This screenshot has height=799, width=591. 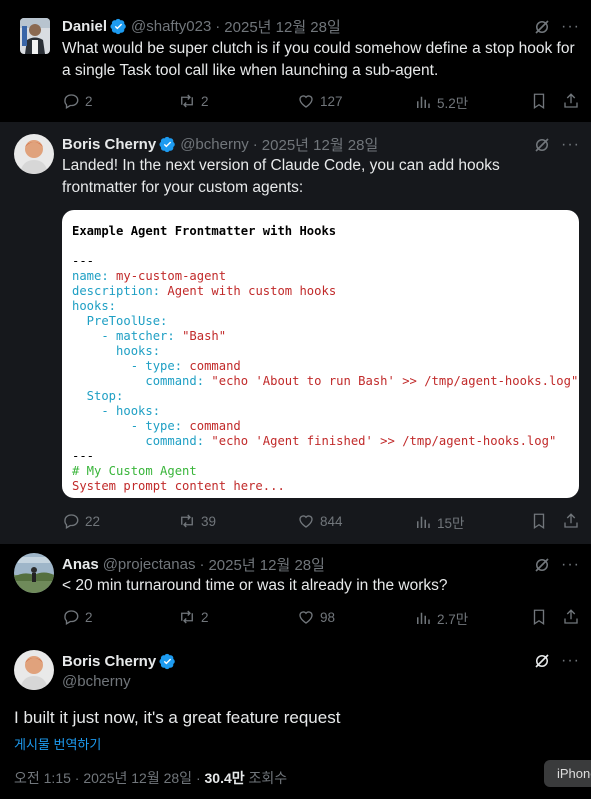 I want to click on view-count: 30.4만, so click(x=224, y=778).